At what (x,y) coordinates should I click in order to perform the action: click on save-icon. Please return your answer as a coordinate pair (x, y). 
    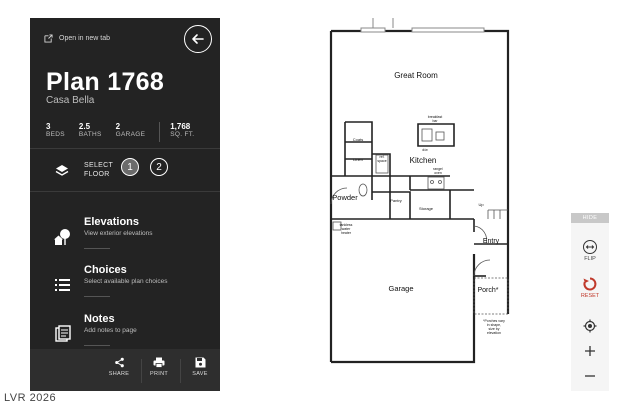
    Looking at the image, I should click on (200, 362).